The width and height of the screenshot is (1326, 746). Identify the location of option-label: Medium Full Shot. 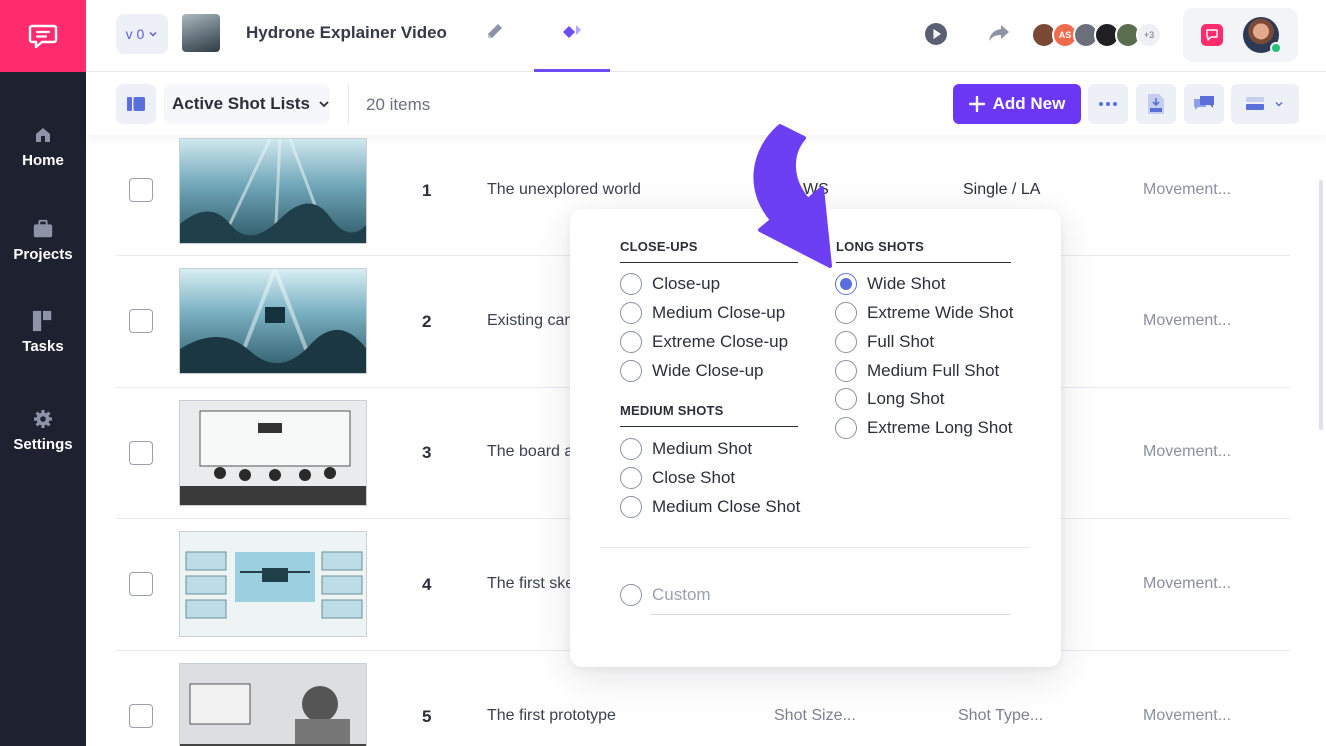
(933, 370).